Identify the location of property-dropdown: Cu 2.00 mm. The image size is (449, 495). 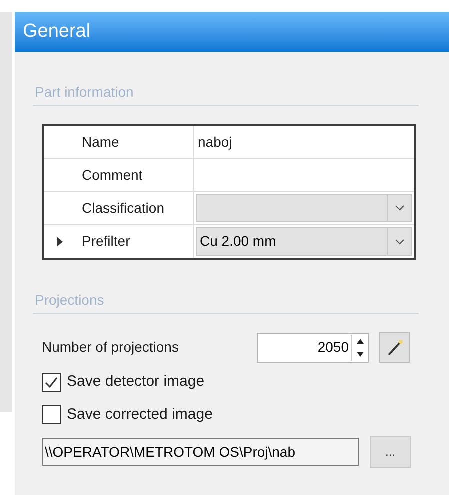
(304, 241).